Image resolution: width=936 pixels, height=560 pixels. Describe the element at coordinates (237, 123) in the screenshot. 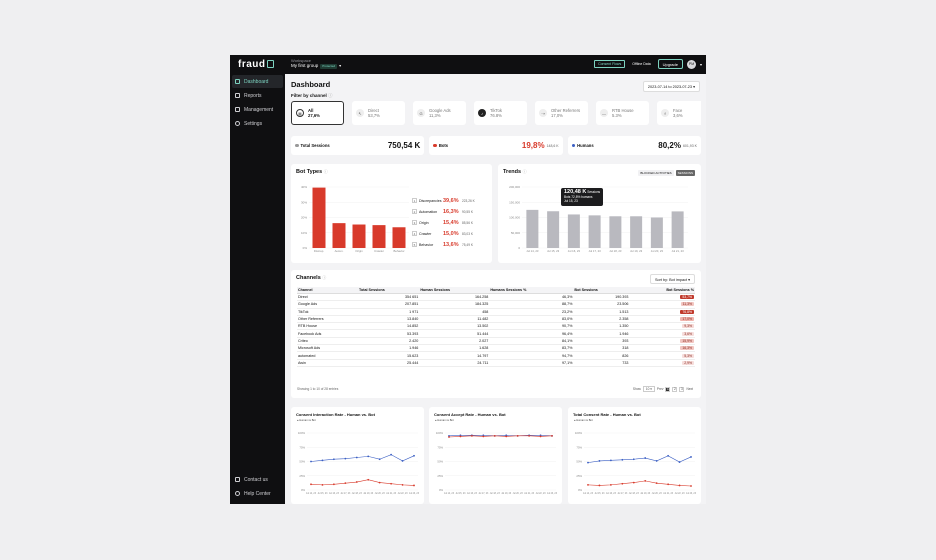

I see `gear-icon` at that location.